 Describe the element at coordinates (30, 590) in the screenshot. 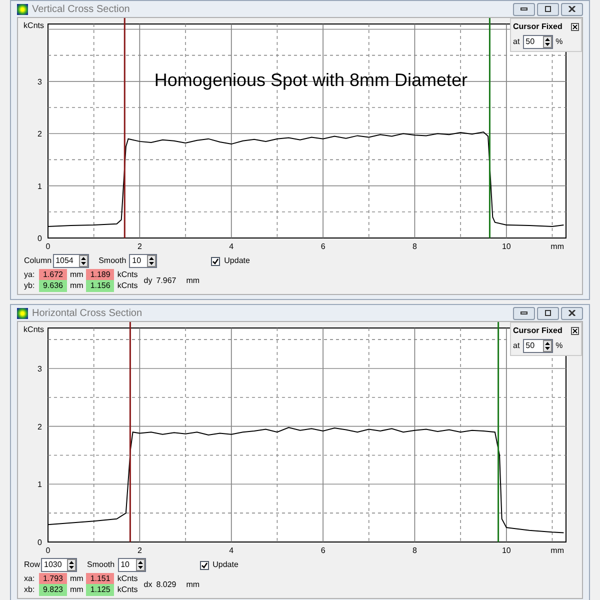

I see `cursor-label: xb:` at that location.